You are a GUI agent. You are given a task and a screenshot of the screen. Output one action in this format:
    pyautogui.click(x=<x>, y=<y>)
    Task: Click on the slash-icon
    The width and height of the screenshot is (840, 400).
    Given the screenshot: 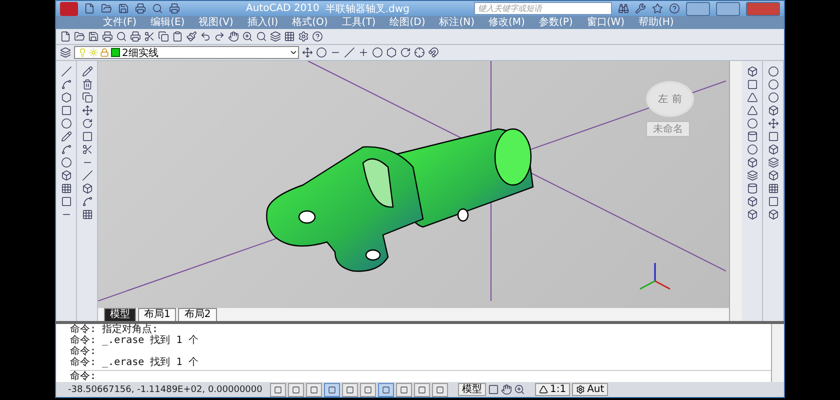 What is the action you would take?
    pyautogui.click(x=349, y=52)
    